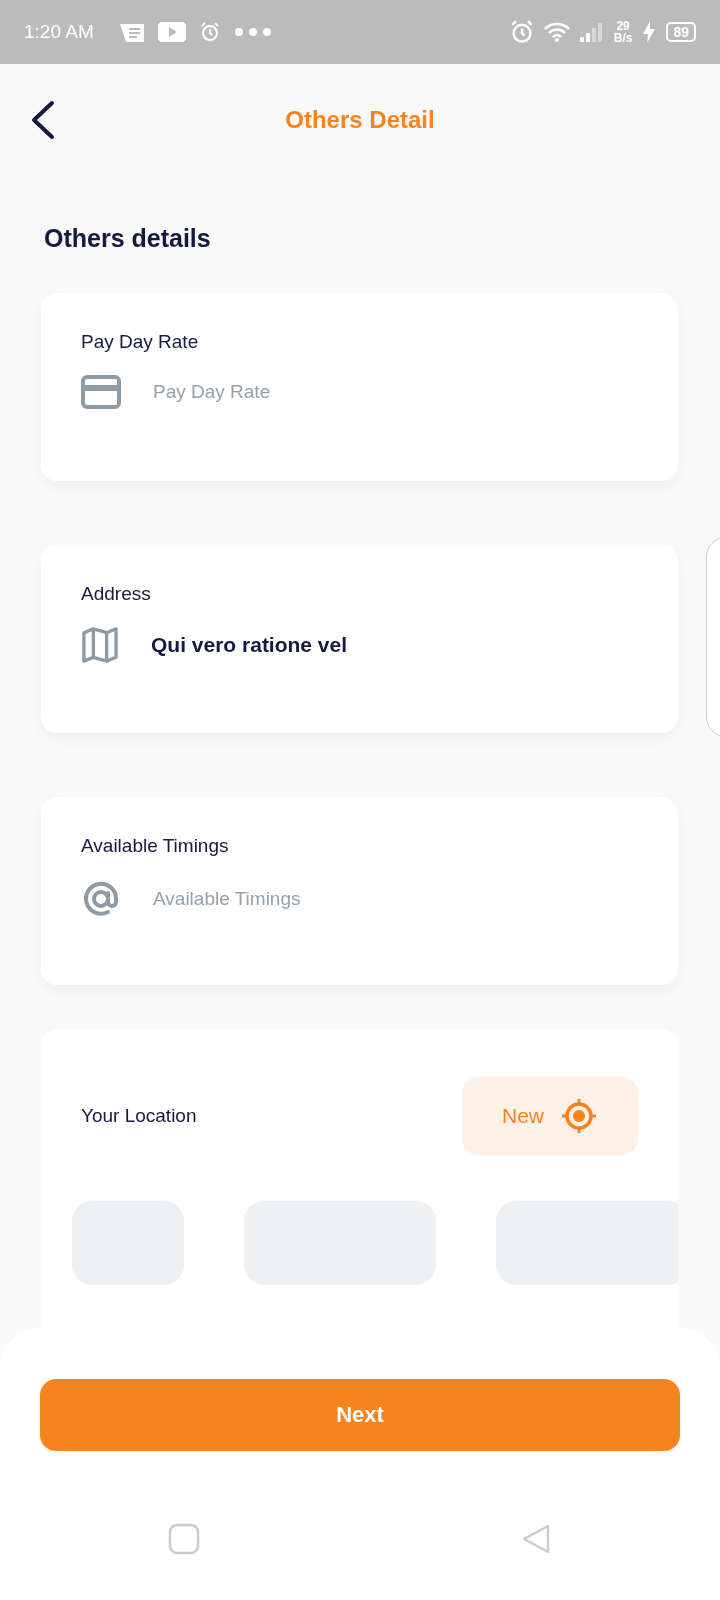 This screenshot has width=720, height=1600. What do you see at coordinates (360, 120) in the screenshot?
I see `page-title: Others Detail` at bounding box center [360, 120].